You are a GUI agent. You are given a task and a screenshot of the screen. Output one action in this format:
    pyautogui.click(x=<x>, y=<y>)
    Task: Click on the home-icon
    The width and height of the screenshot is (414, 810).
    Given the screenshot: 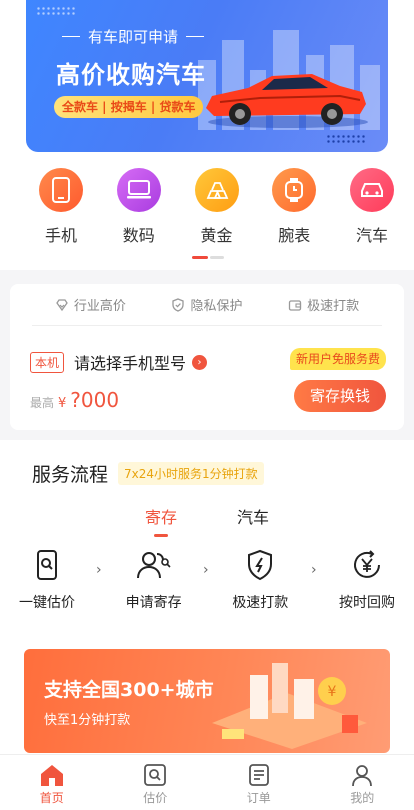 What is the action you would take?
    pyautogui.click(x=51, y=775)
    